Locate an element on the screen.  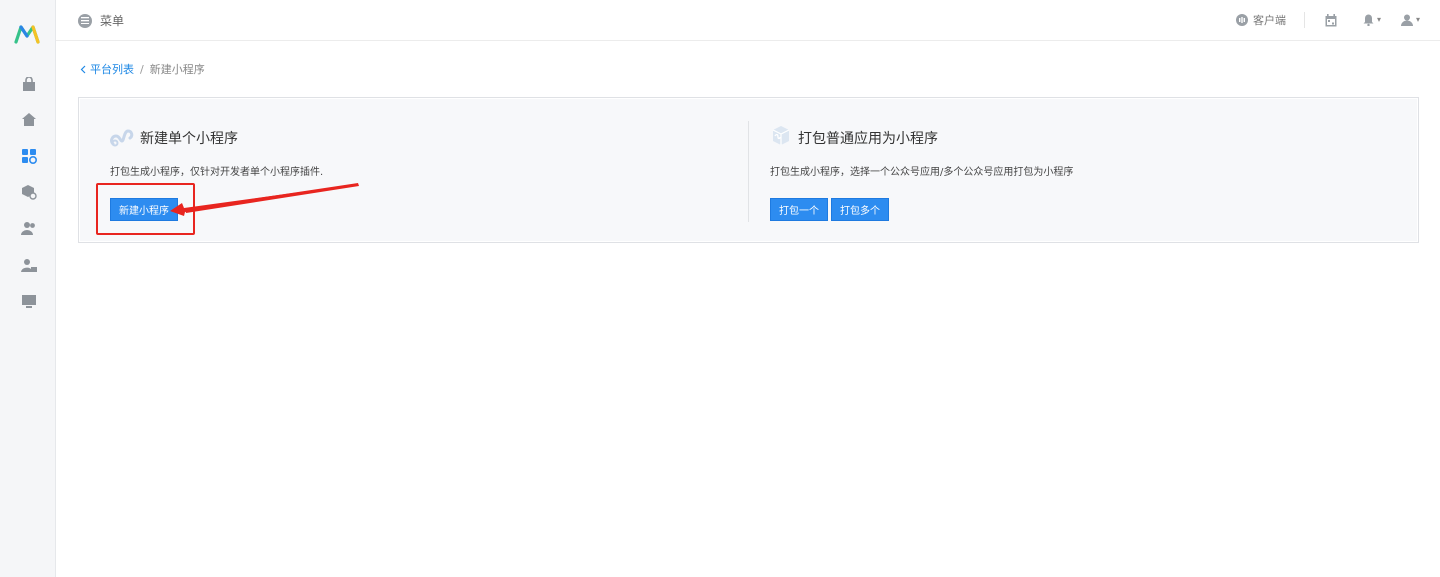
header-divider is located at coordinates (1304, 20).